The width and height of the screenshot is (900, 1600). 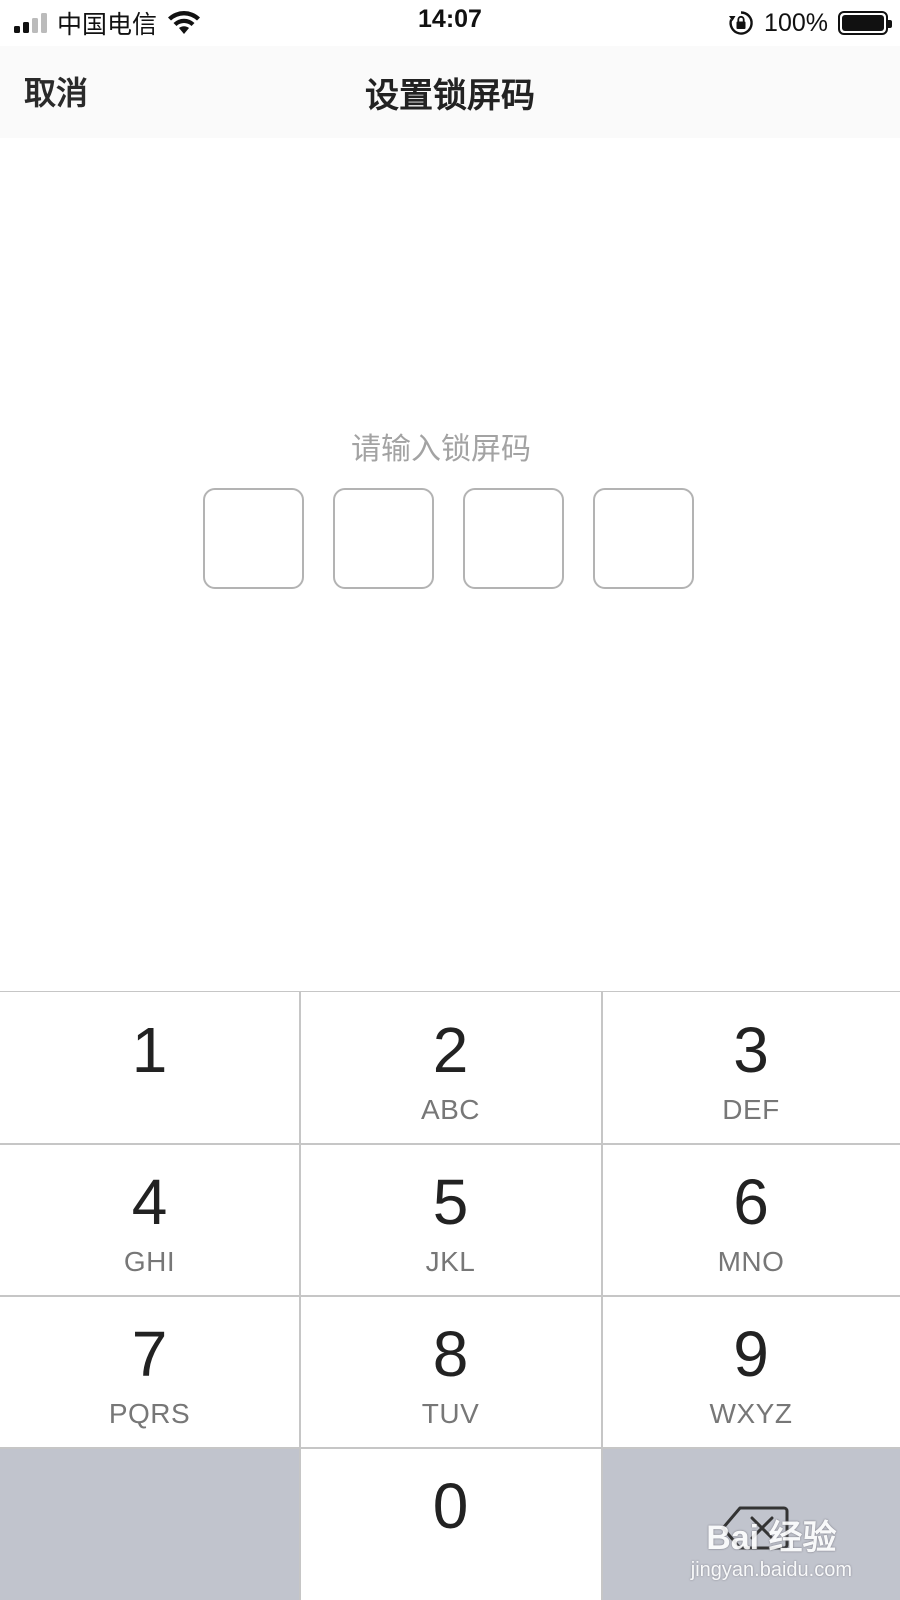 What do you see at coordinates (149, 1261) in the screenshot?
I see `key-letters: GHI` at bounding box center [149, 1261].